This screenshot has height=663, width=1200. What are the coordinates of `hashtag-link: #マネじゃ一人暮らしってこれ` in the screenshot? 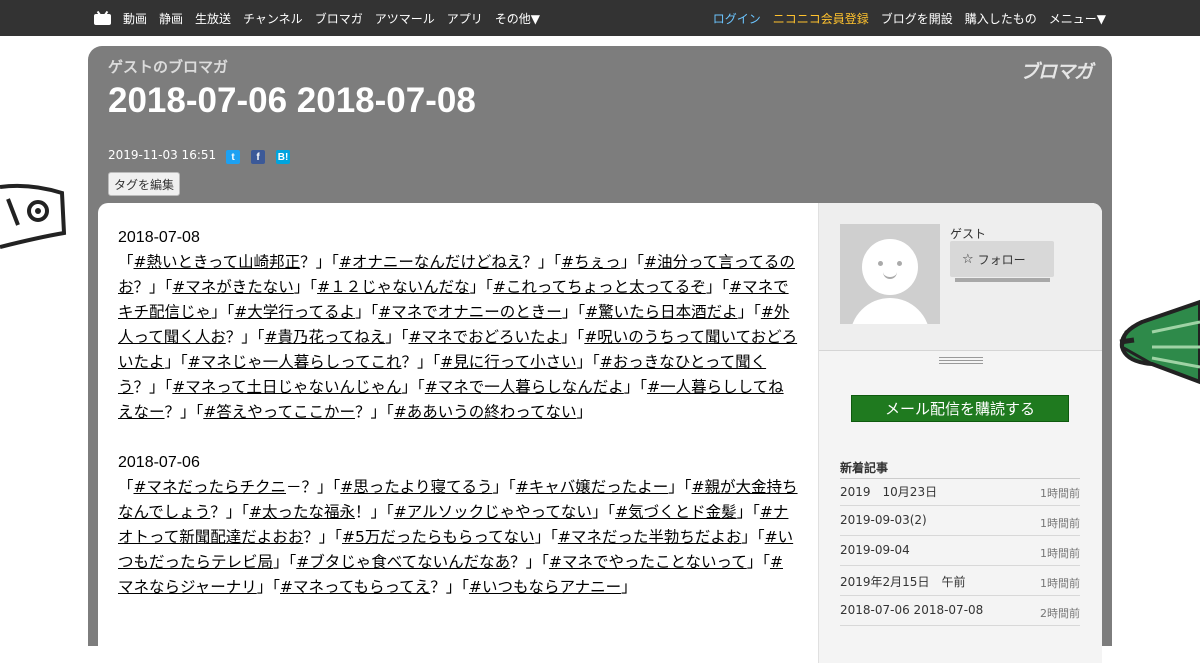 It's located at (295, 362).